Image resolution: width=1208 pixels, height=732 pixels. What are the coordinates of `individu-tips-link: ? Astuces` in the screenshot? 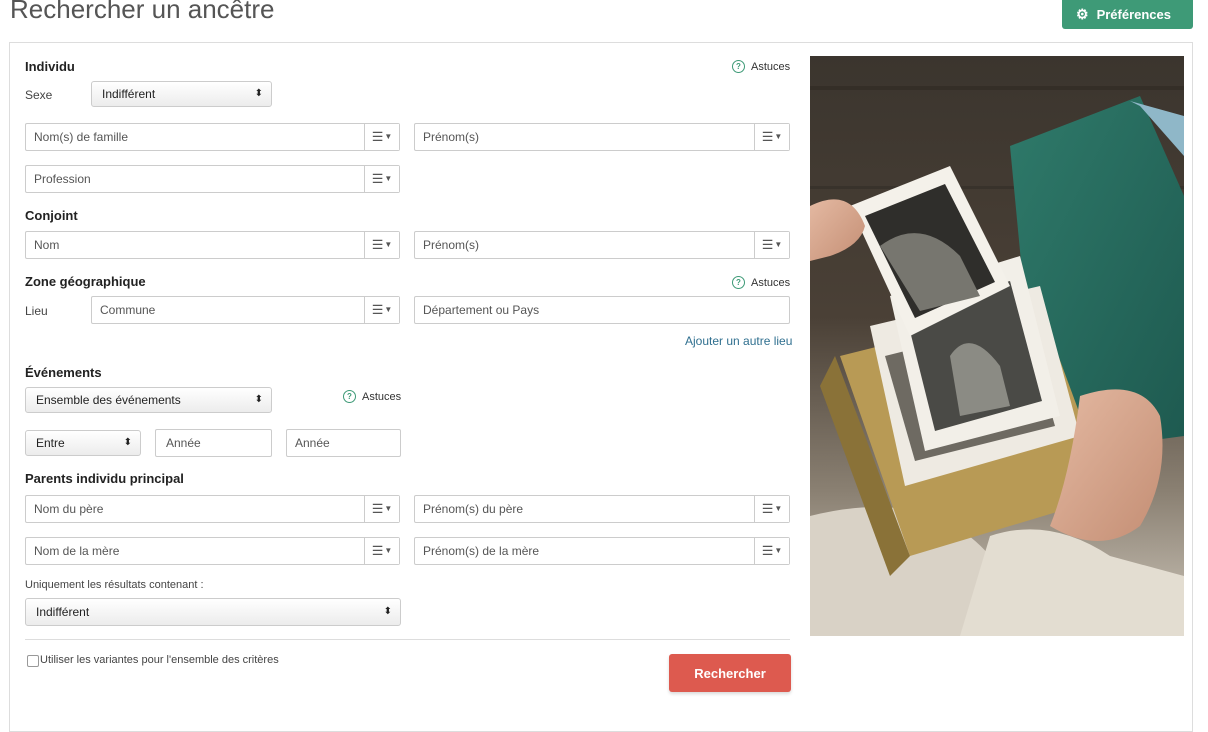 It's located at (761, 66).